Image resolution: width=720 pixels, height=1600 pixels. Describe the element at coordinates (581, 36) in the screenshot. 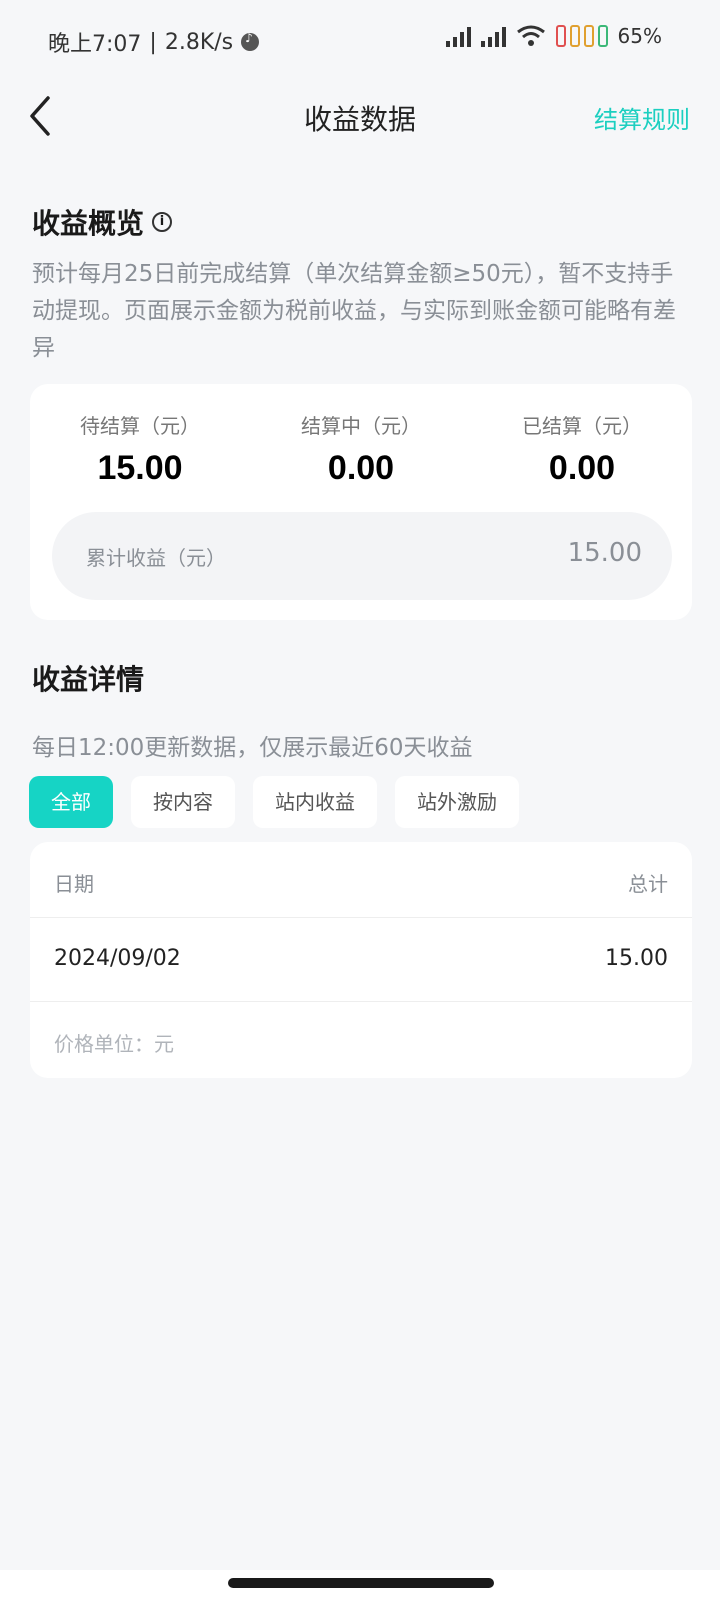

I see `battery-icon` at that location.